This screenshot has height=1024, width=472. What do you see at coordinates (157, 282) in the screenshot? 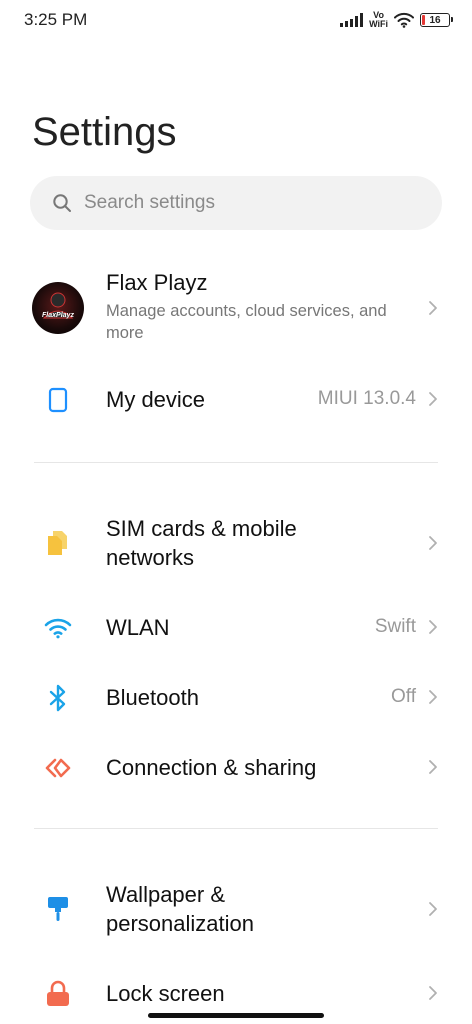
I see `account-name: Flax Playz` at bounding box center [157, 282].